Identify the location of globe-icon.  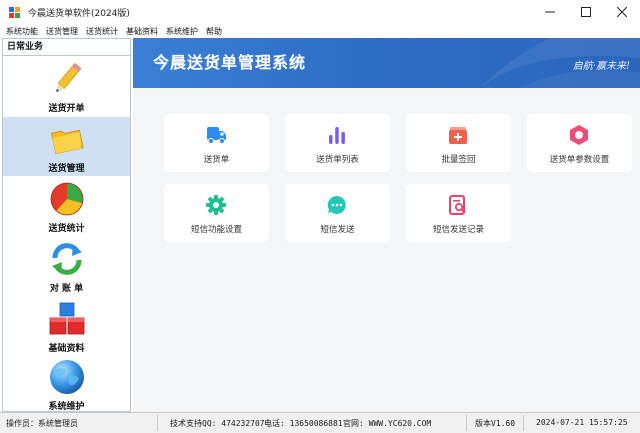
(67, 377).